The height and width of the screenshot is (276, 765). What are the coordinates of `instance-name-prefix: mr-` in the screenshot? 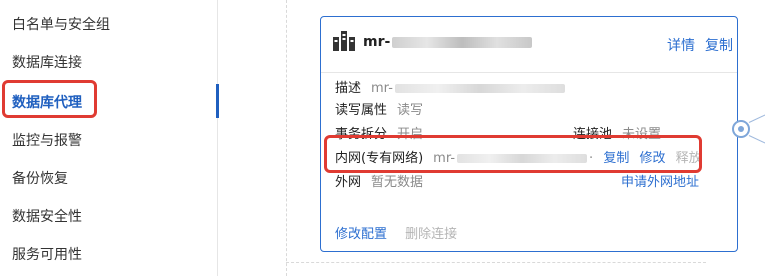 It's located at (377, 42).